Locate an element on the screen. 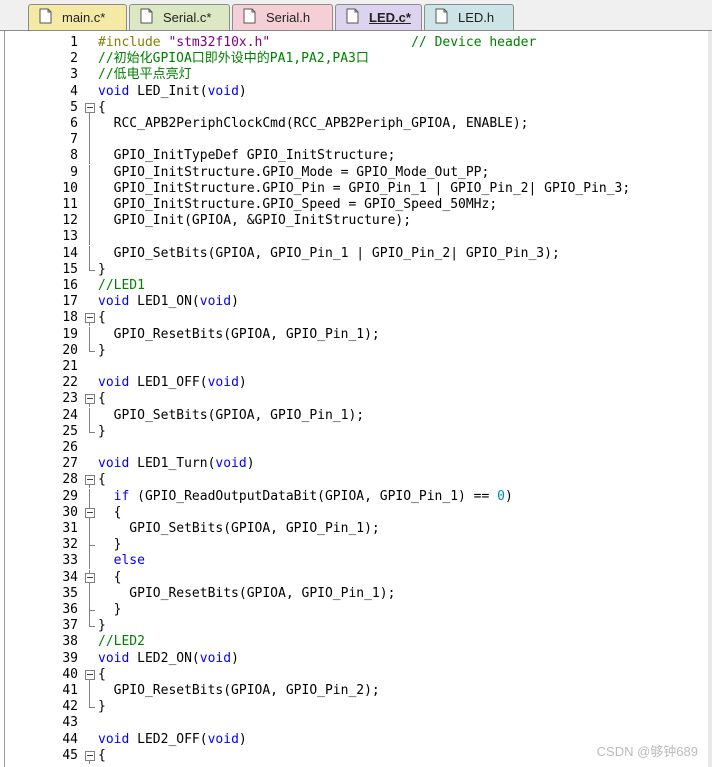  line-number: 28 is located at coordinates (70, 480).